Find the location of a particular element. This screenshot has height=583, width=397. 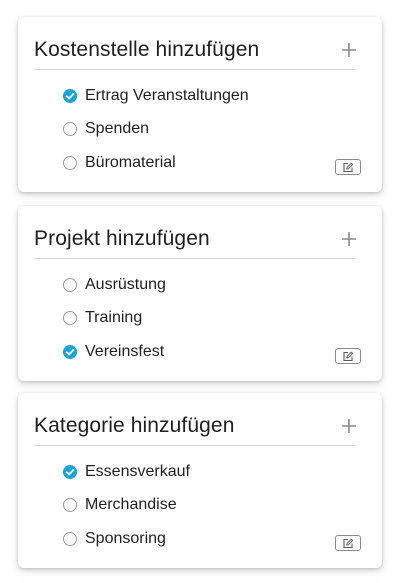

add-cost-center-button is located at coordinates (349, 50).